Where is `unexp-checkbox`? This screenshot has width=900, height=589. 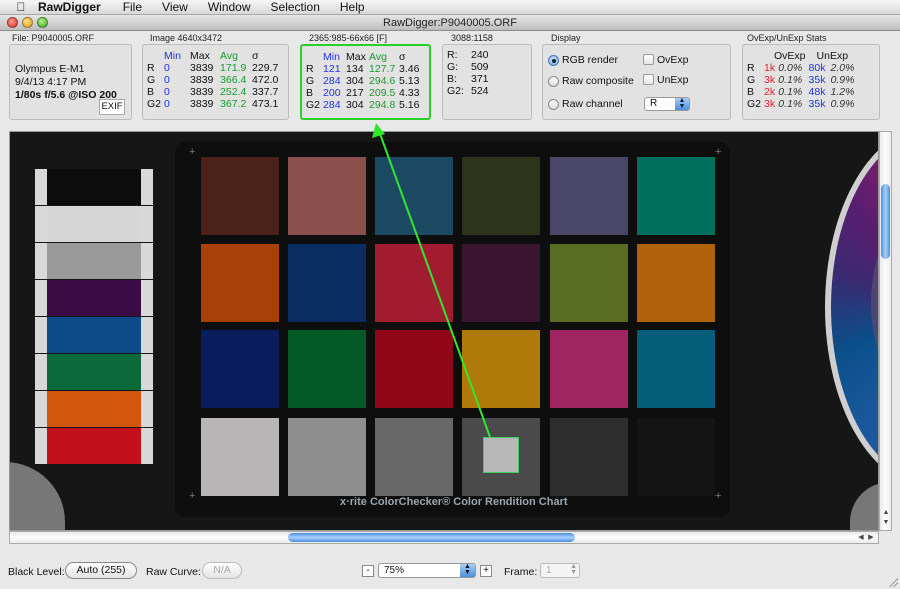
unexp-checkbox is located at coordinates (648, 79).